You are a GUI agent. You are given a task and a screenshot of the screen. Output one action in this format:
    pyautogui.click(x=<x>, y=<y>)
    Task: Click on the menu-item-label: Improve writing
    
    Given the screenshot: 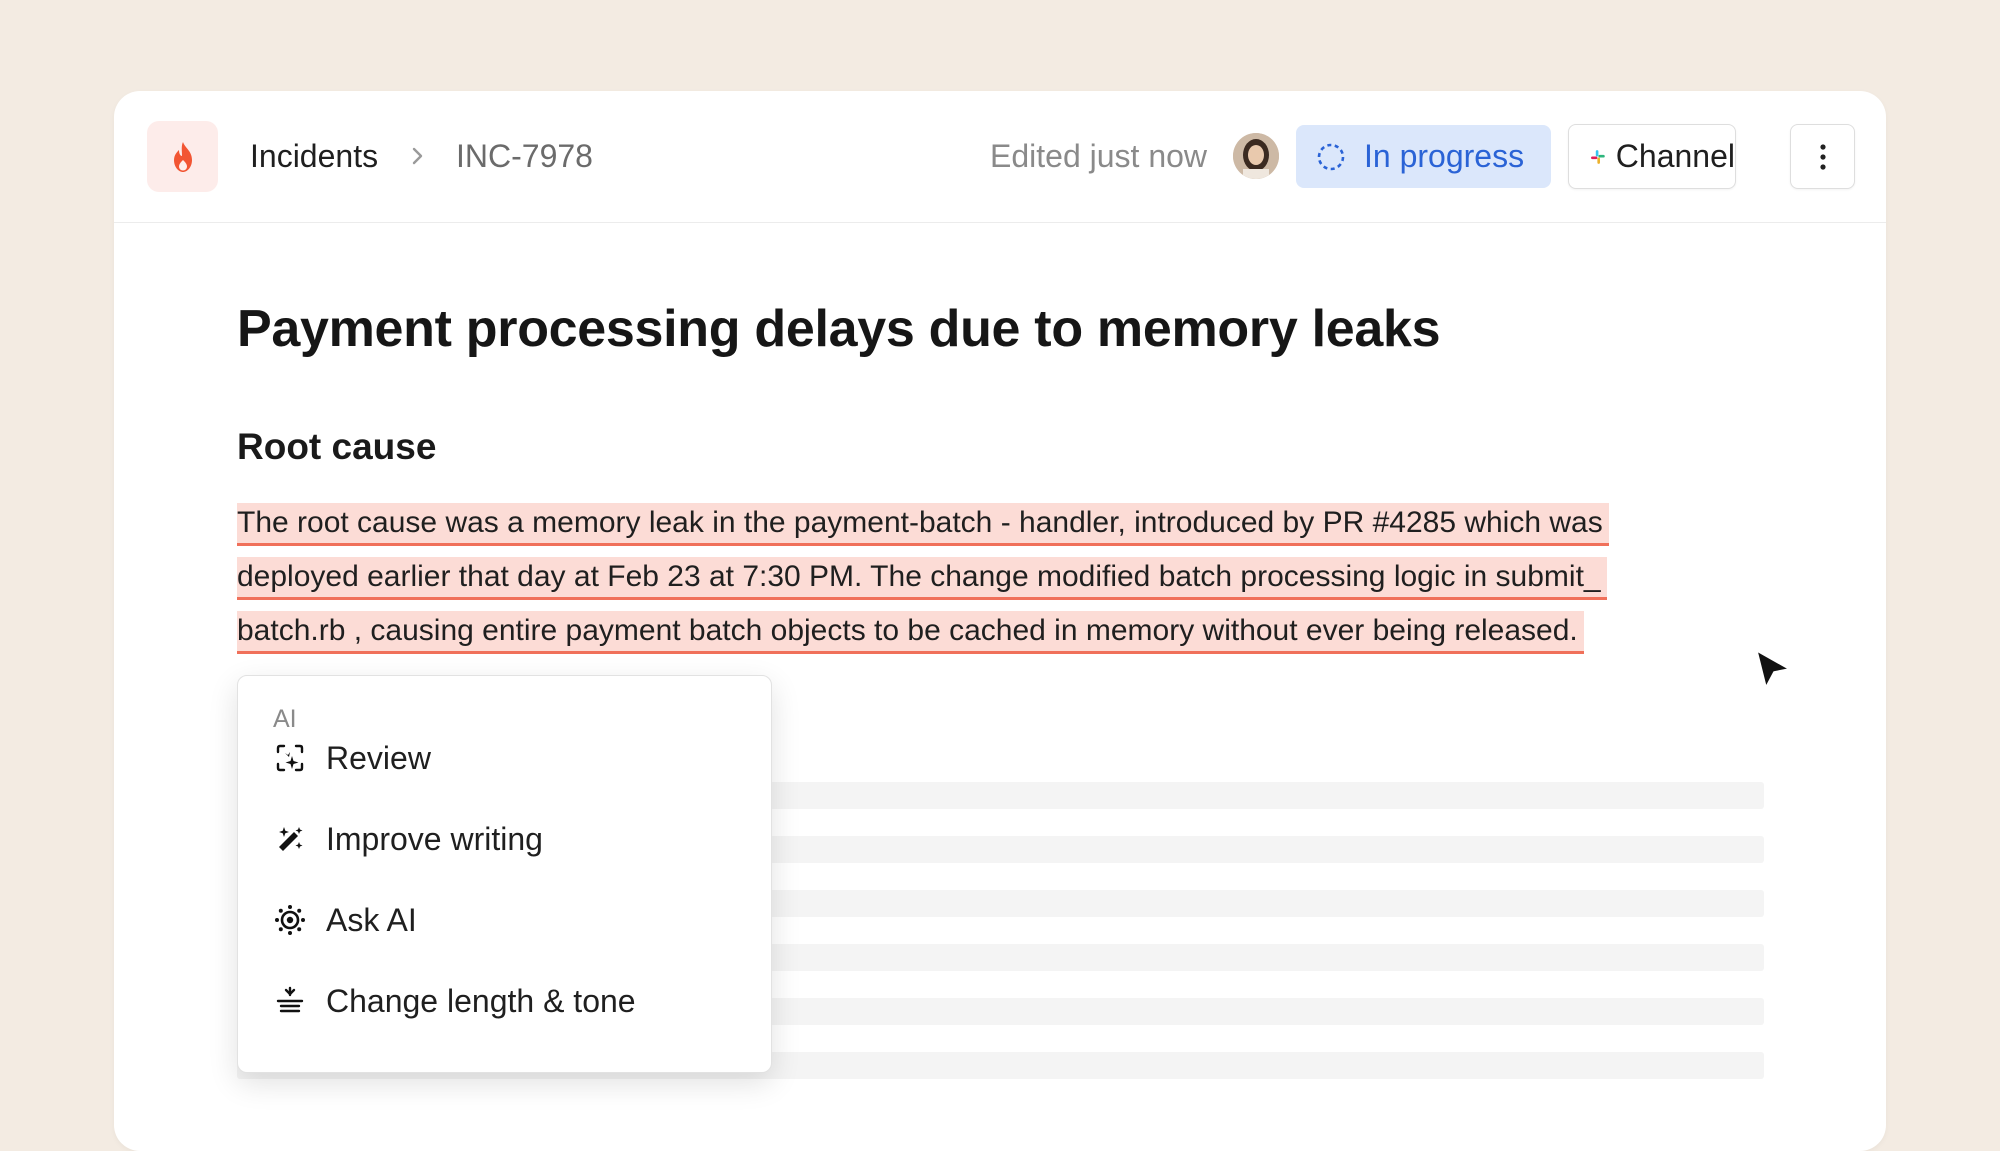 What is the action you would take?
    pyautogui.click(x=434, y=838)
    